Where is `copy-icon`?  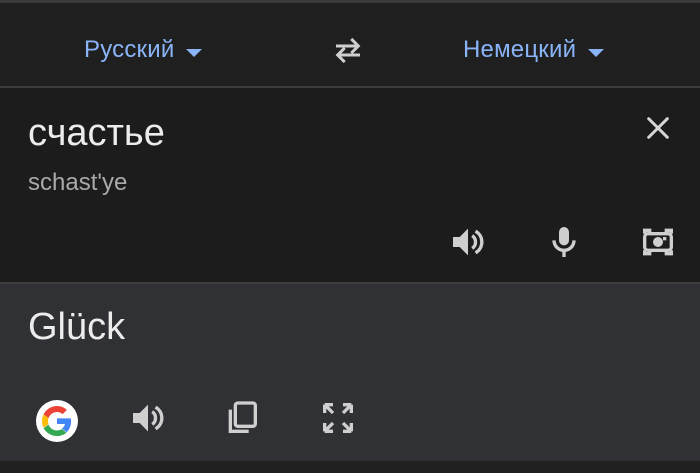 copy-icon is located at coordinates (242, 418).